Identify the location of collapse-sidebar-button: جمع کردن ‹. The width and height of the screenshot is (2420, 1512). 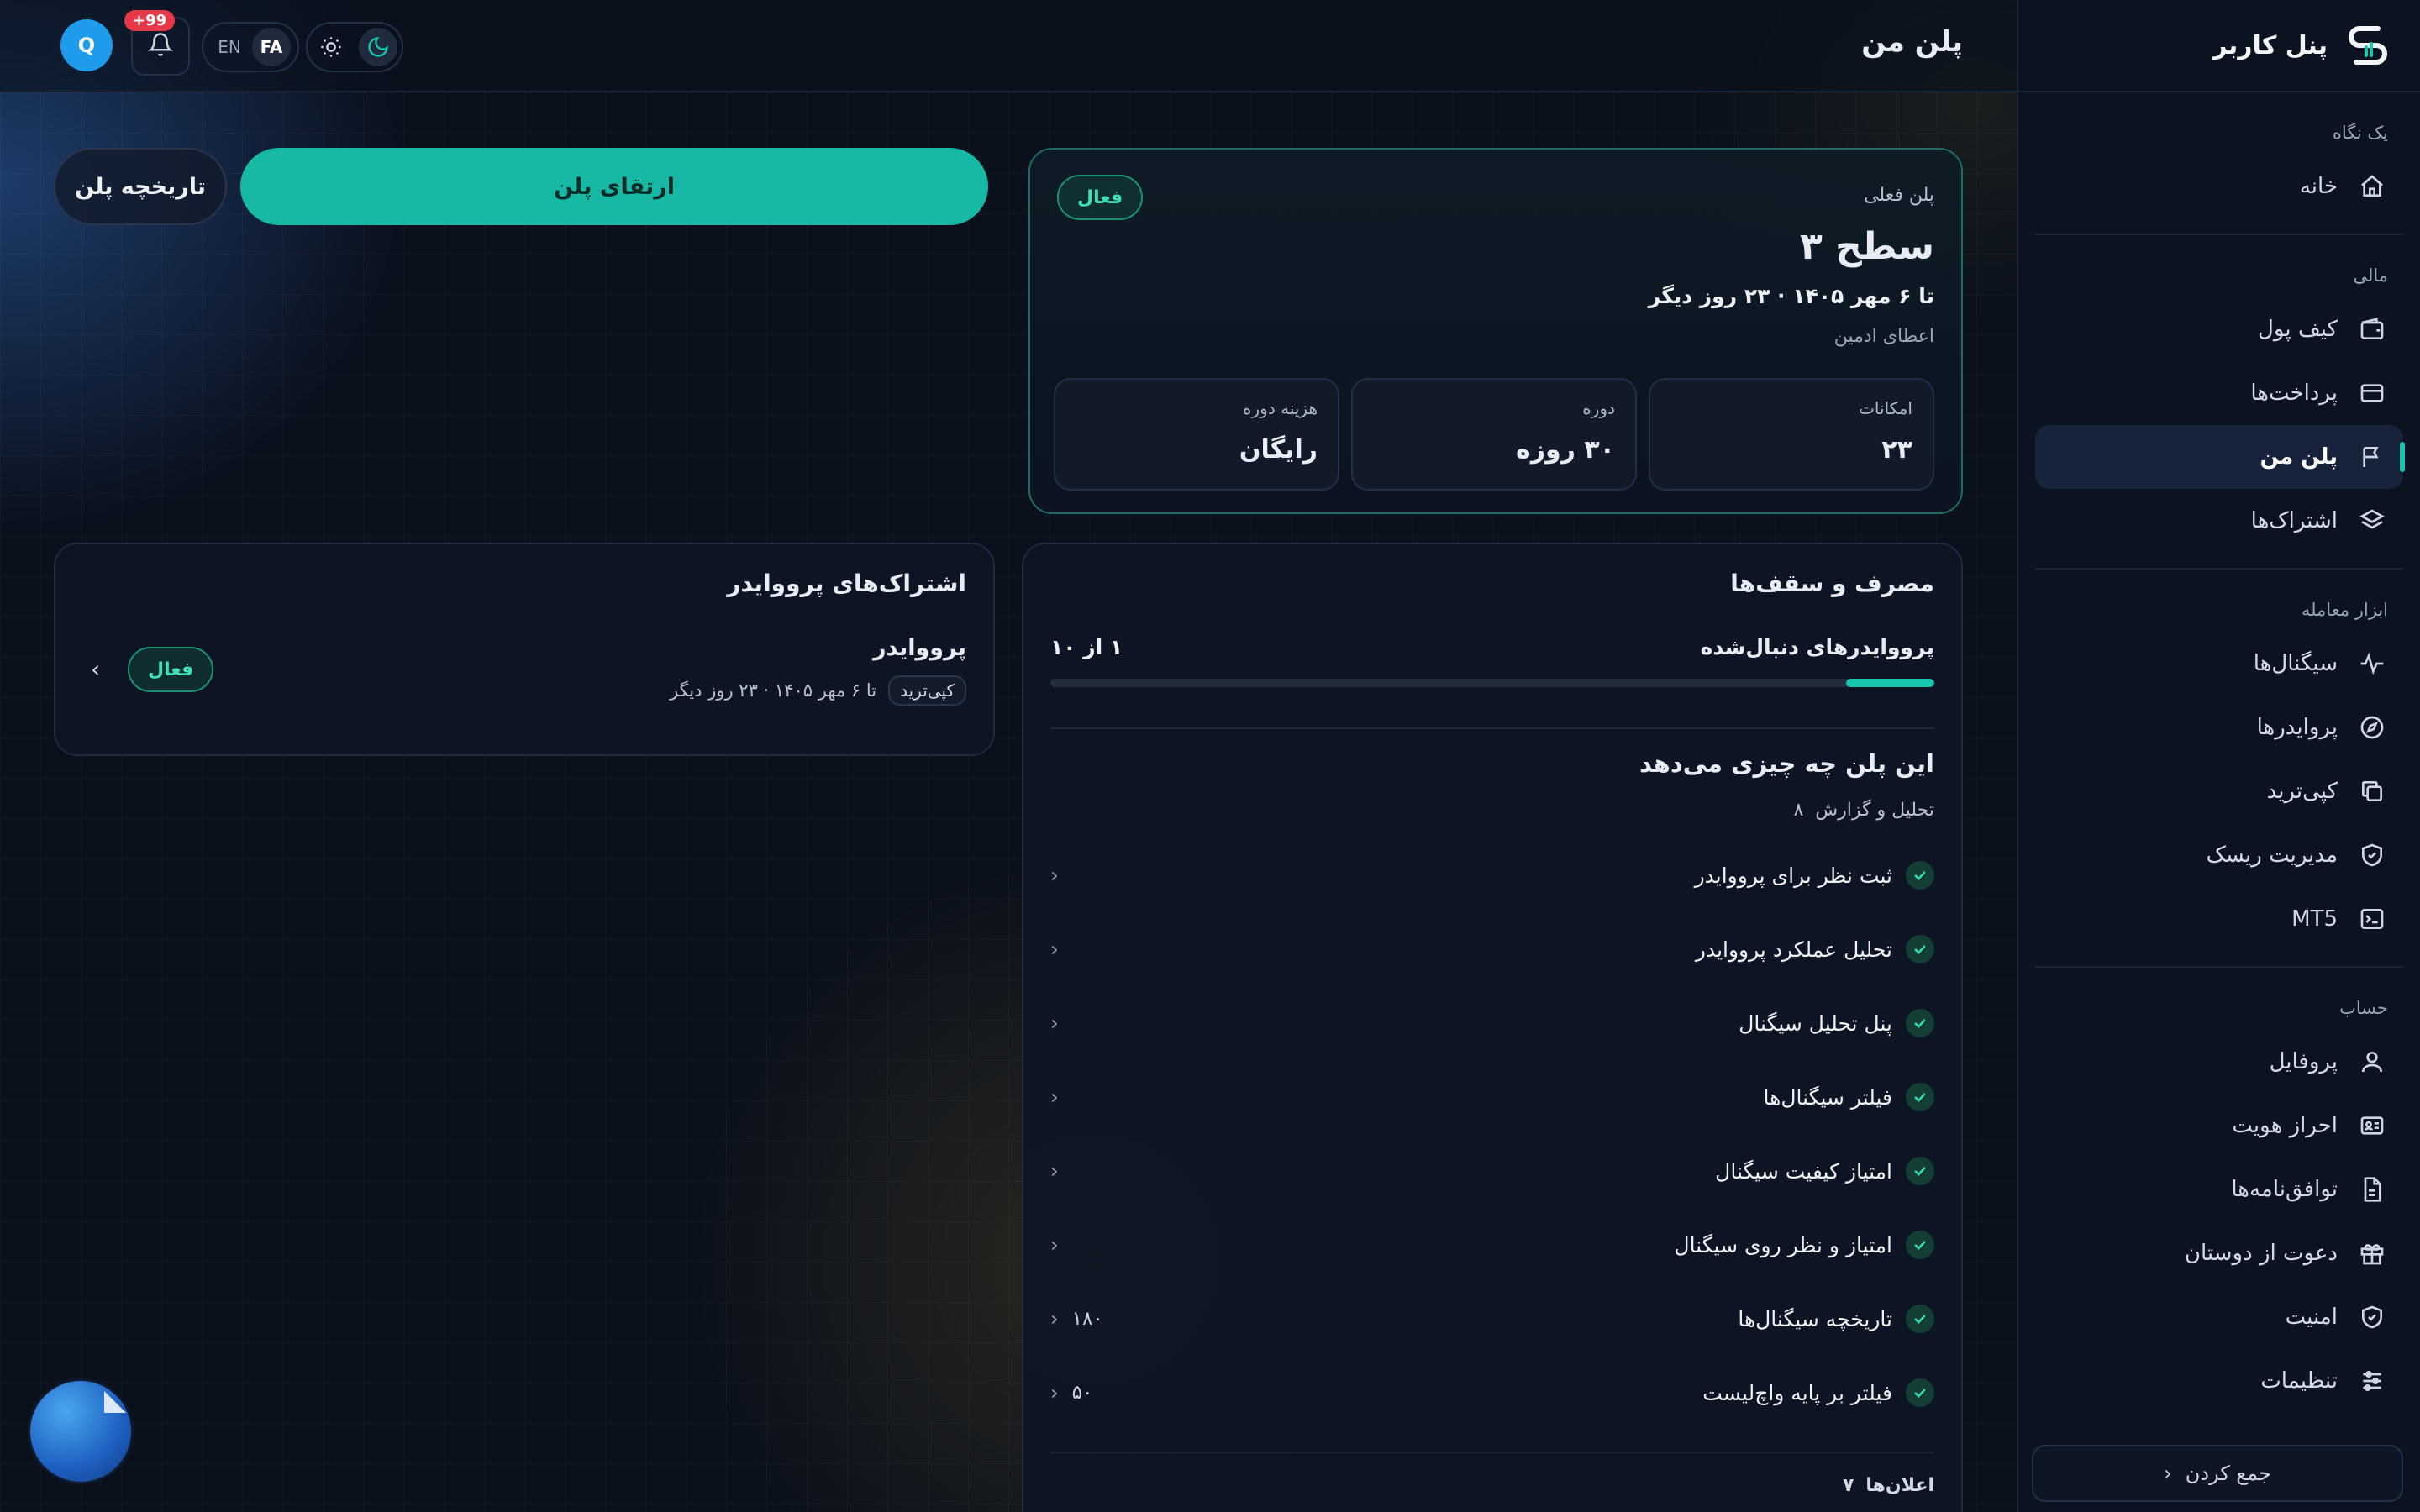
(2217, 1473).